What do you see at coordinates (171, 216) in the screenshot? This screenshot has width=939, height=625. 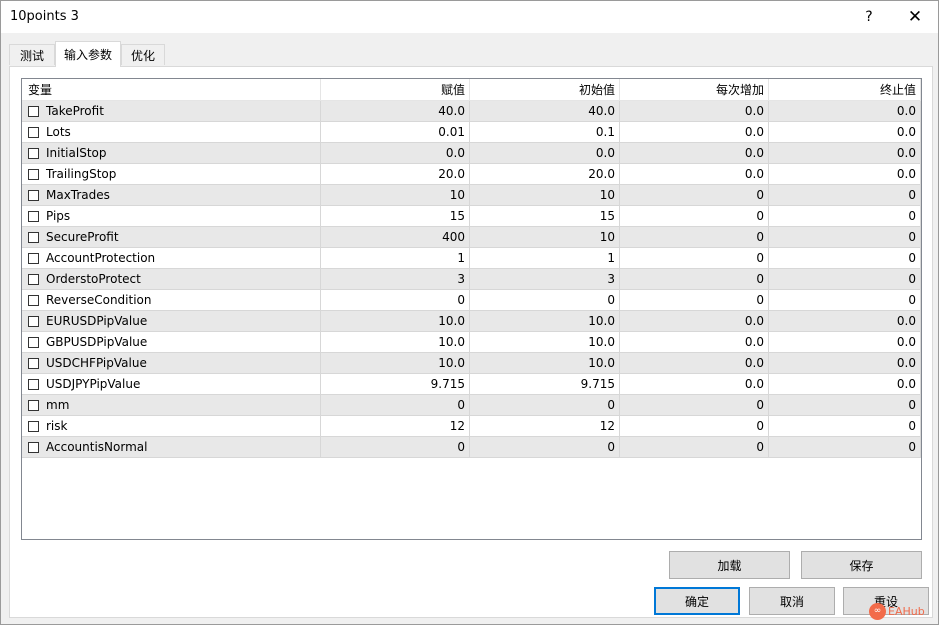 I see `cell-variable: Pips` at bounding box center [171, 216].